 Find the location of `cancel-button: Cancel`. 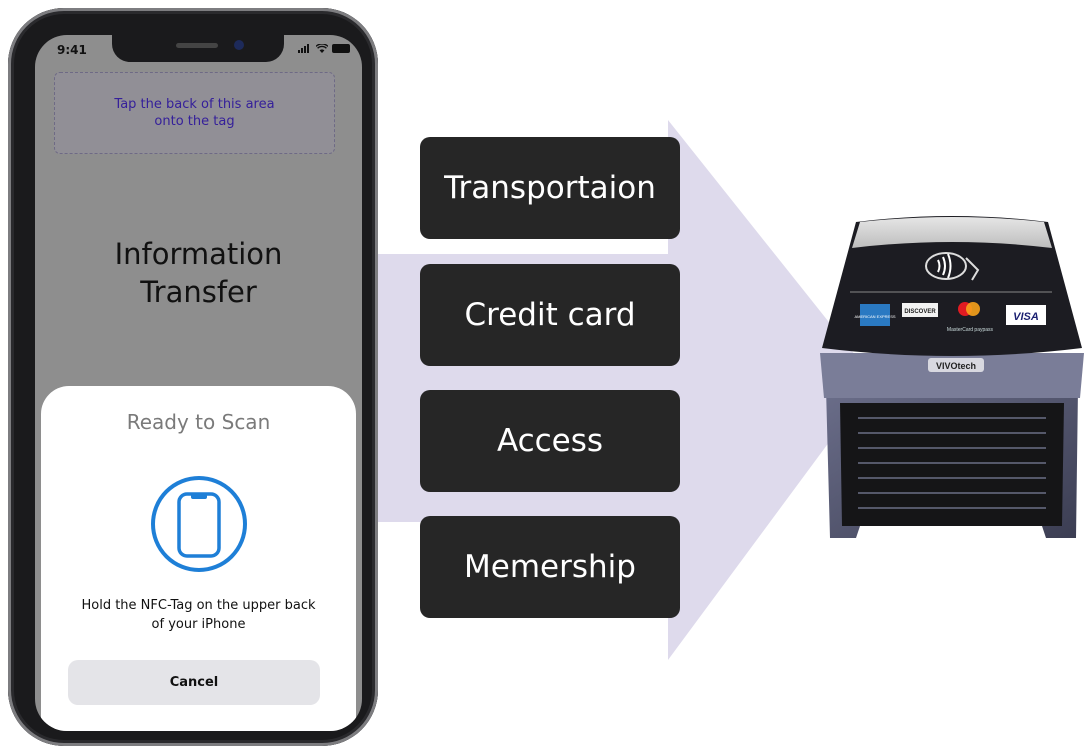

cancel-button: Cancel is located at coordinates (194, 682).